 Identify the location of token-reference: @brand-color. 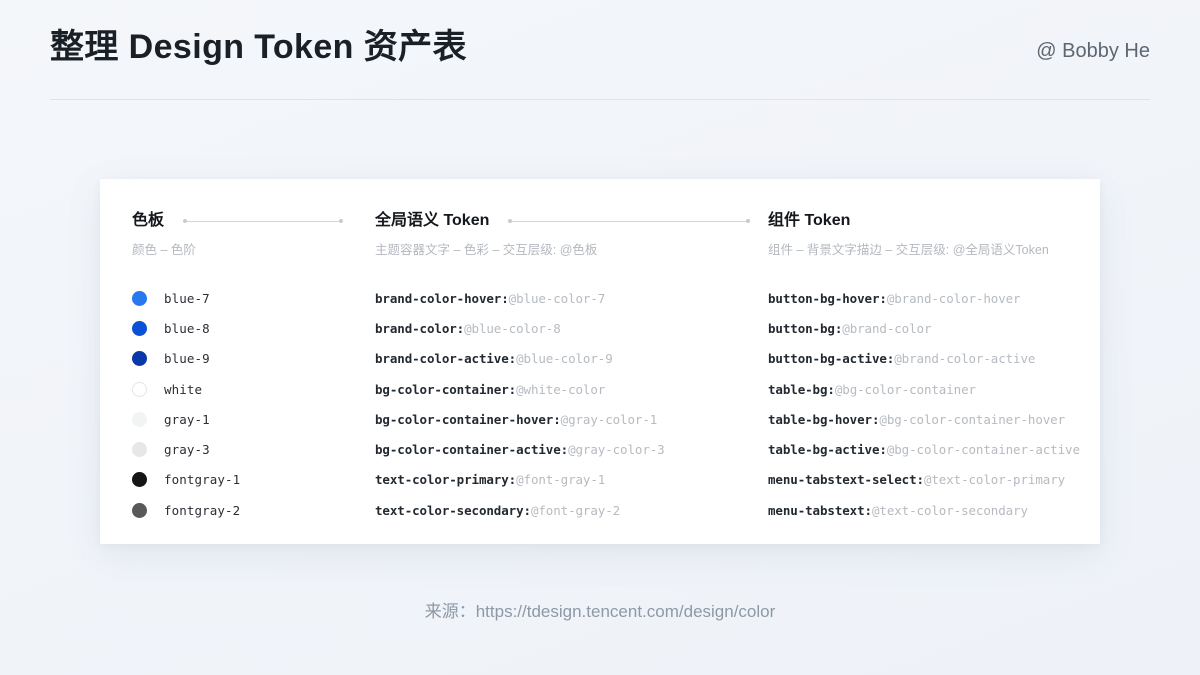
(887, 328).